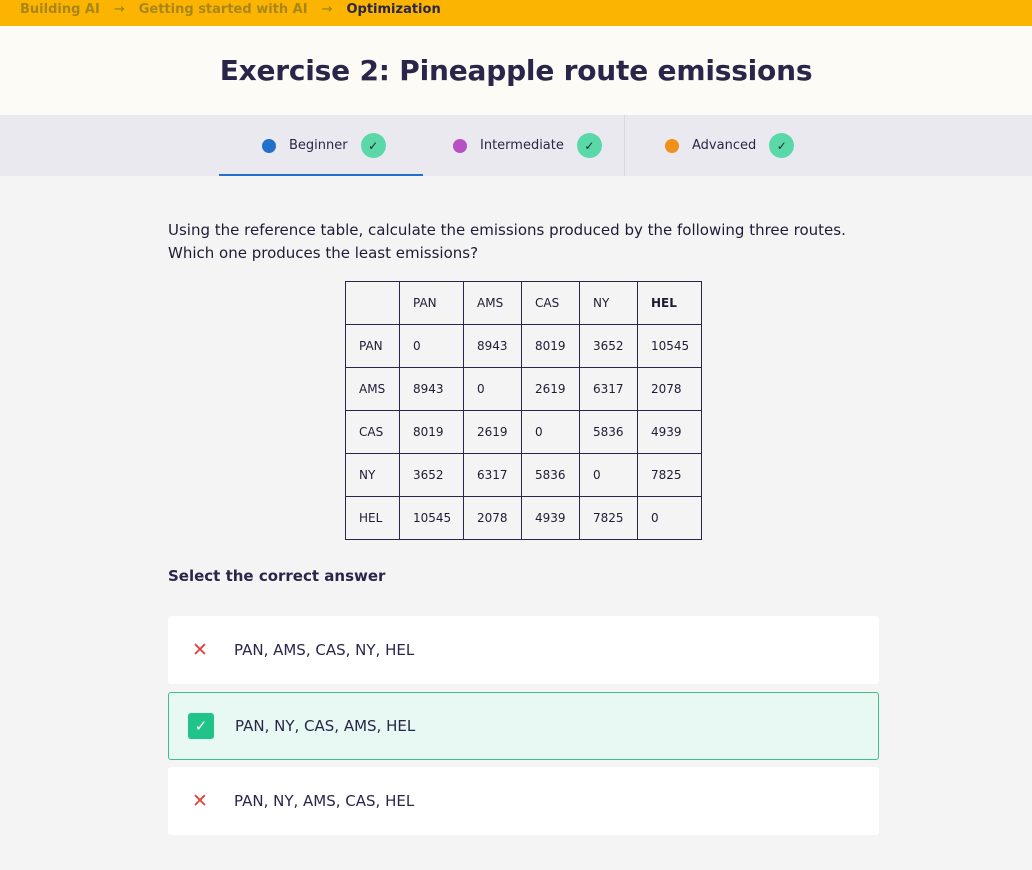 The image size is (1032, 870). Describe the element at coordinates (522, 145) in the screenshot. I see `tab-intermediate-label: Intermediate` at that location.